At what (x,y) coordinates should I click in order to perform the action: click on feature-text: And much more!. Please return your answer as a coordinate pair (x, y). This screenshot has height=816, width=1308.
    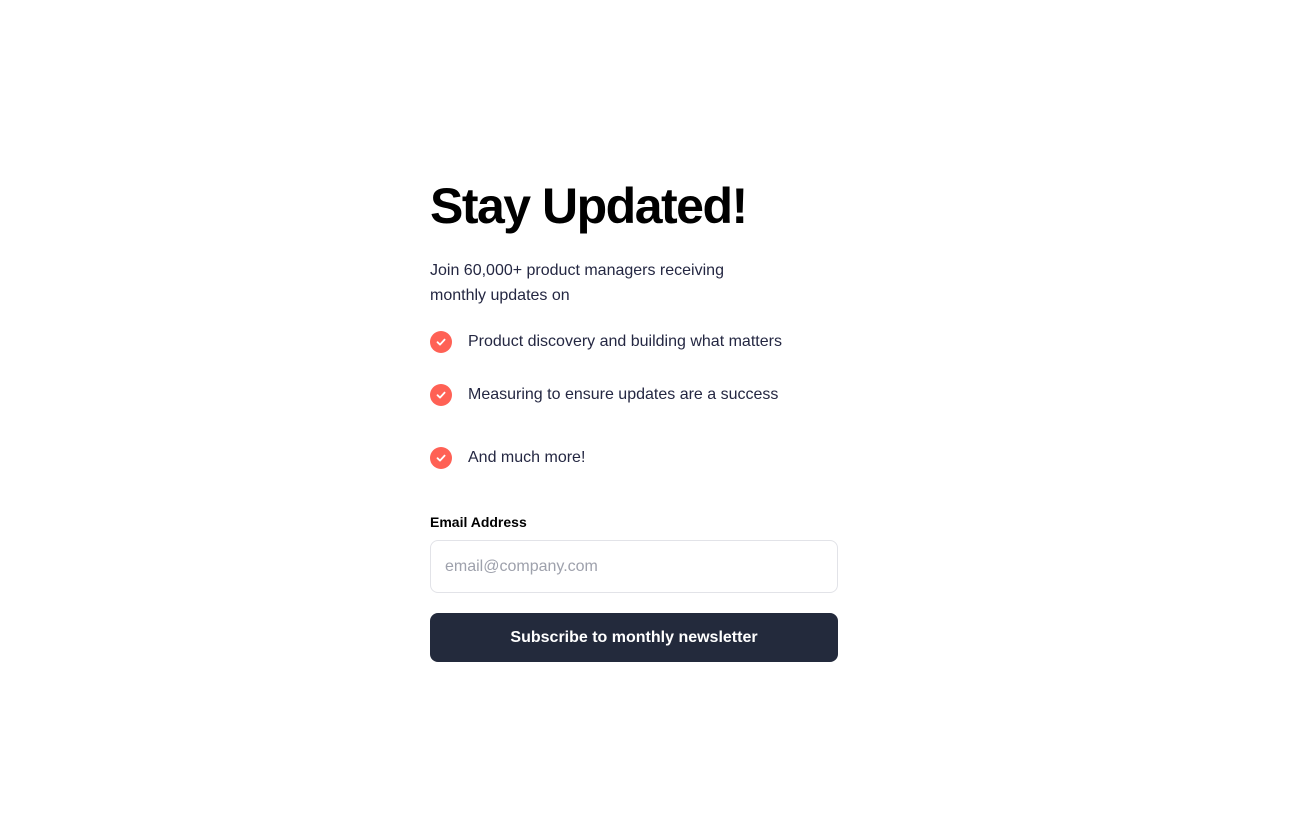
    Looking at the image, I should click on (527, 457).